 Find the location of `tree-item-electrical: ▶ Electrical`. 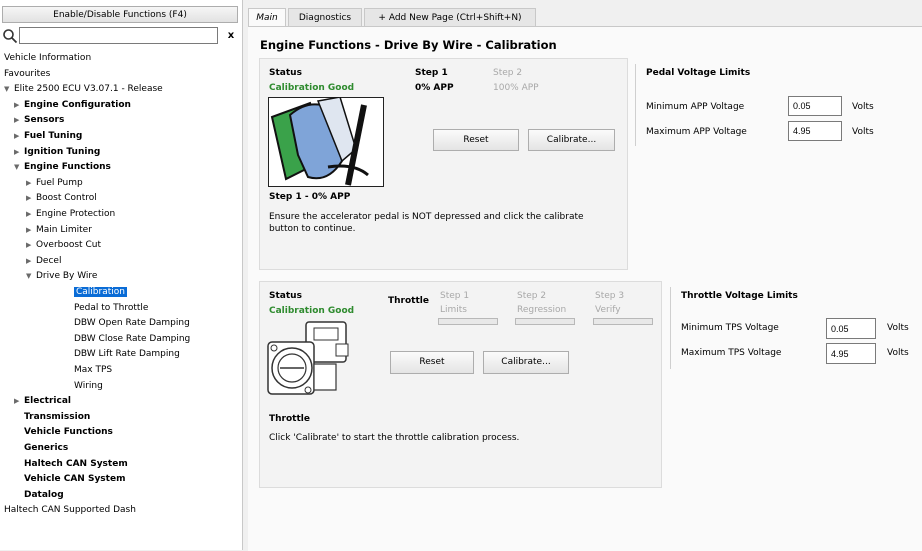

tree-item-electrical: ▶ Electrical is located at coordinates (42, 401).